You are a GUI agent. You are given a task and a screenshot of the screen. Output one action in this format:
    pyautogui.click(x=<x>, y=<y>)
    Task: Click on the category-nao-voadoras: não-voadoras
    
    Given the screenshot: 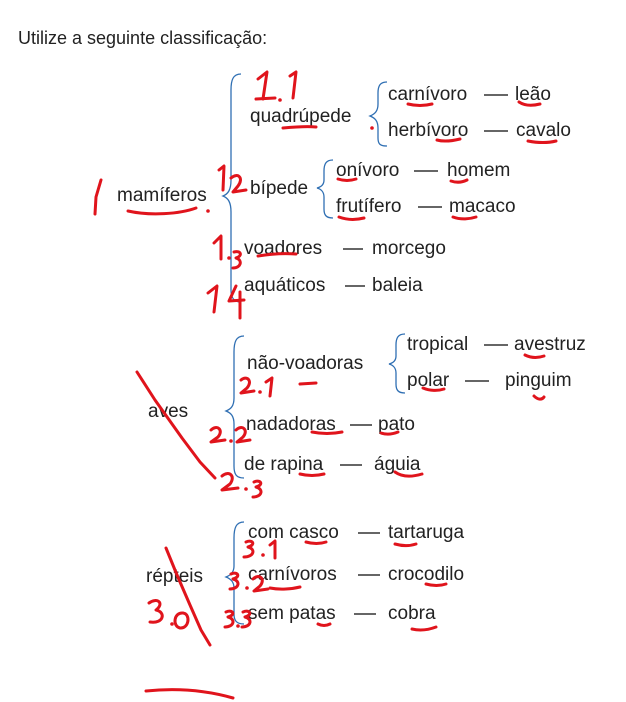 What is the action you would take?
    pyautogui.click(x=305, y=363)
    